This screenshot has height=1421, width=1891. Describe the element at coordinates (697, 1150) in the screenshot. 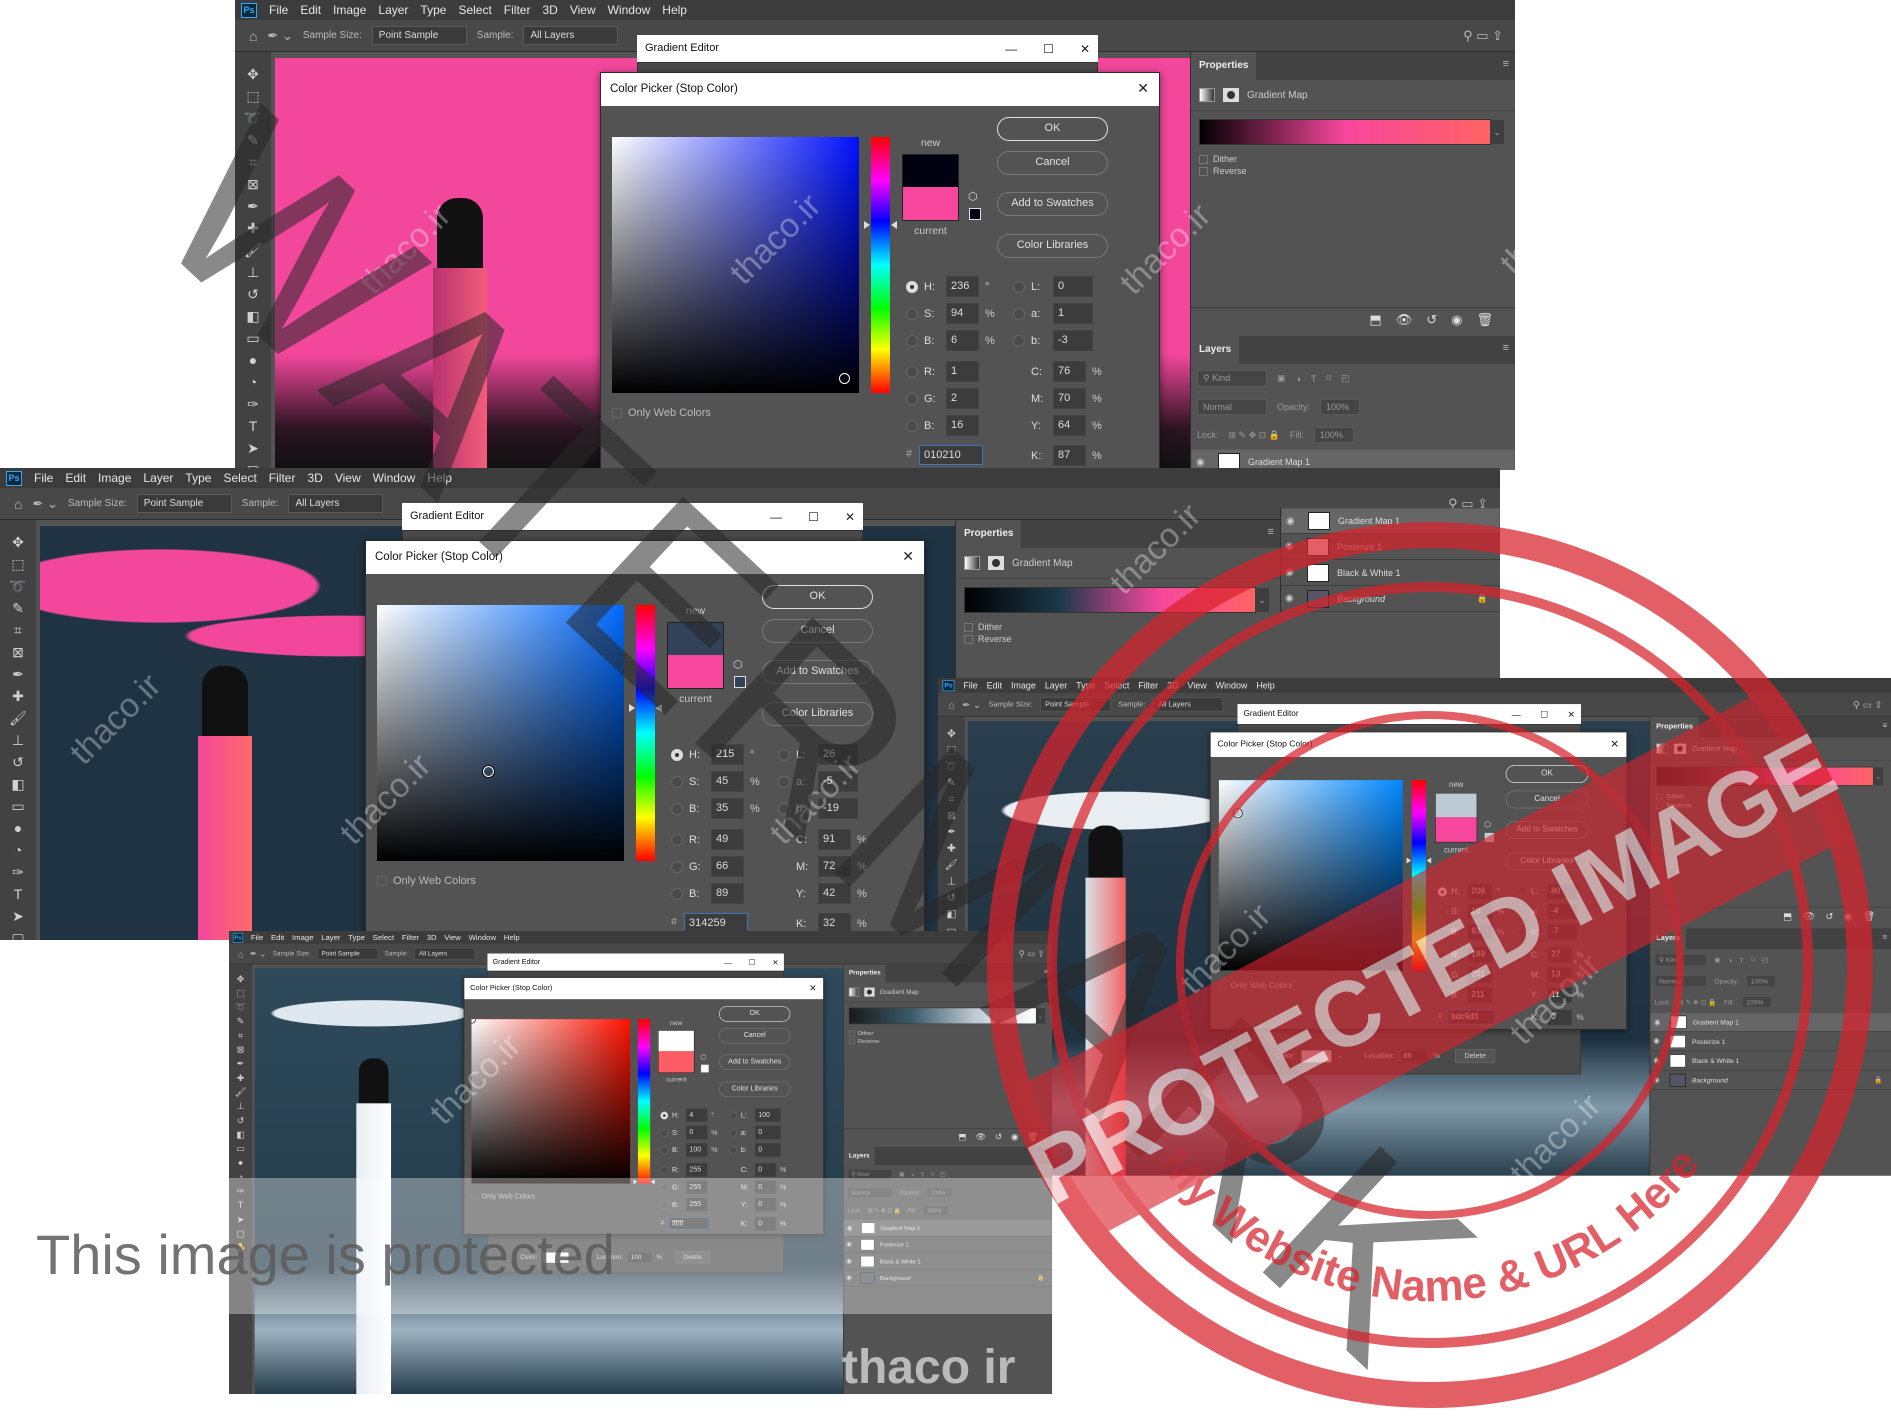

I see `bv-input: 100` at that location.